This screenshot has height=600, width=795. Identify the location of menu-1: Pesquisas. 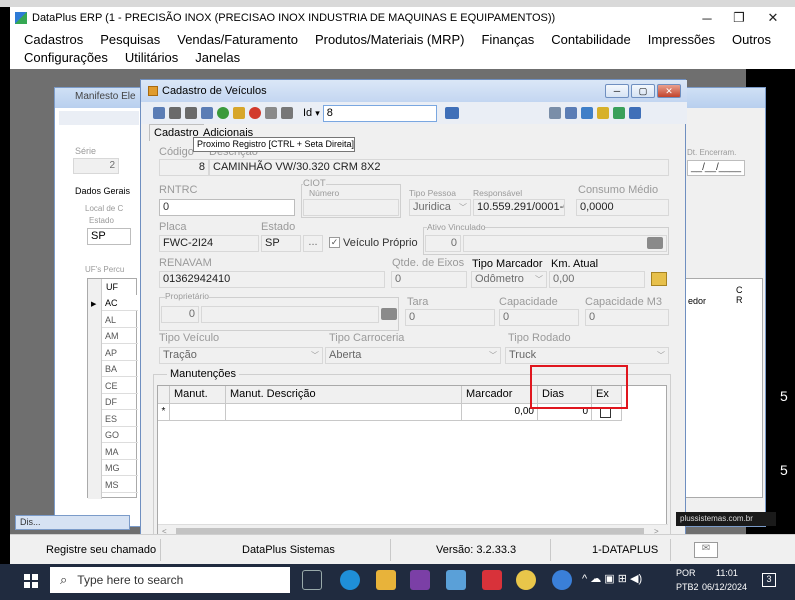
(130, 39).